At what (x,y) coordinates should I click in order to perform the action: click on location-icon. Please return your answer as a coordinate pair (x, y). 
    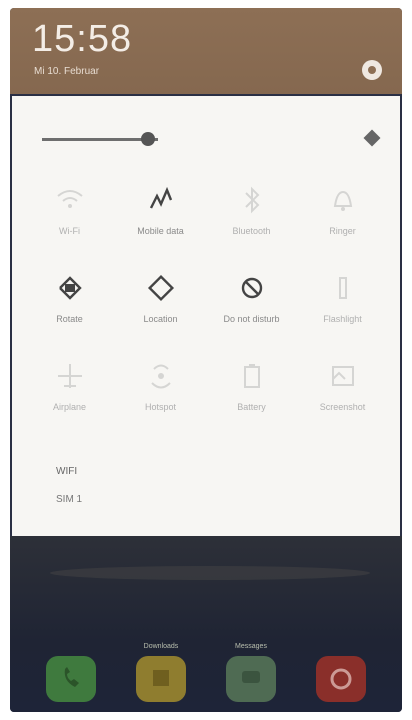
    Looking at the image, I should click on (161, 288).